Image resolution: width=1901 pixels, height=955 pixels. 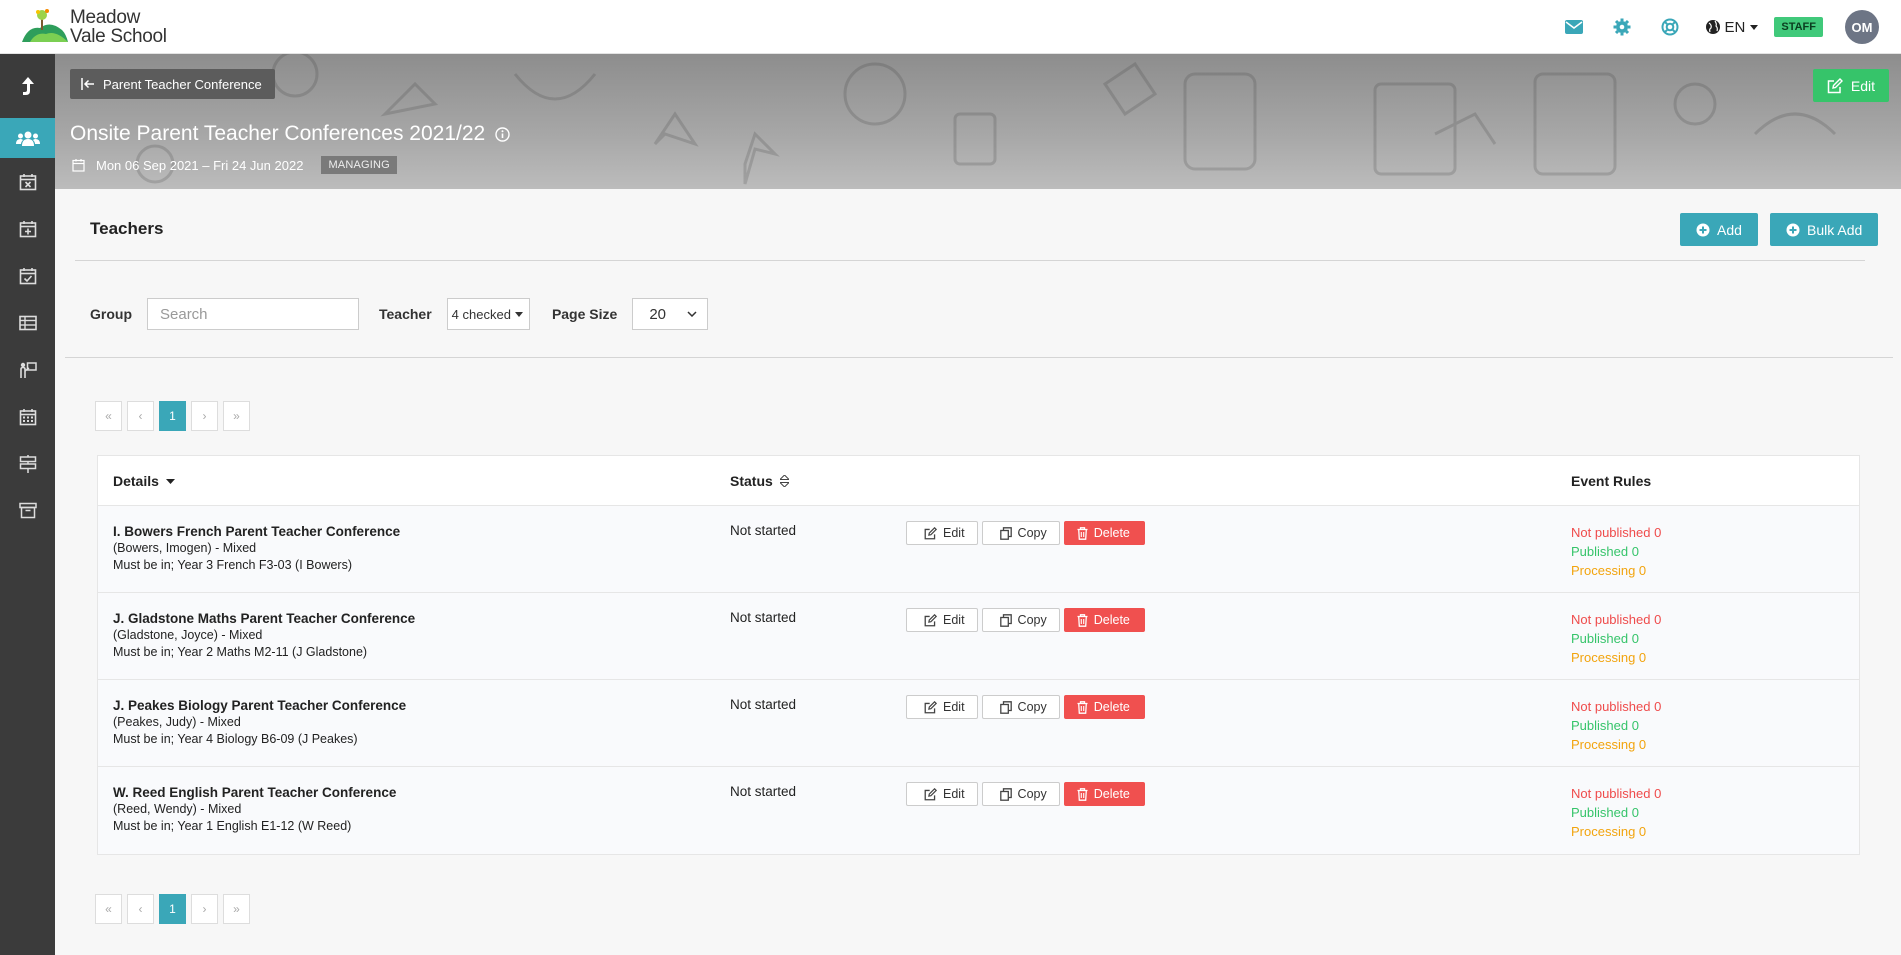 I want to click on users-icon, so click(x=27, y=138).